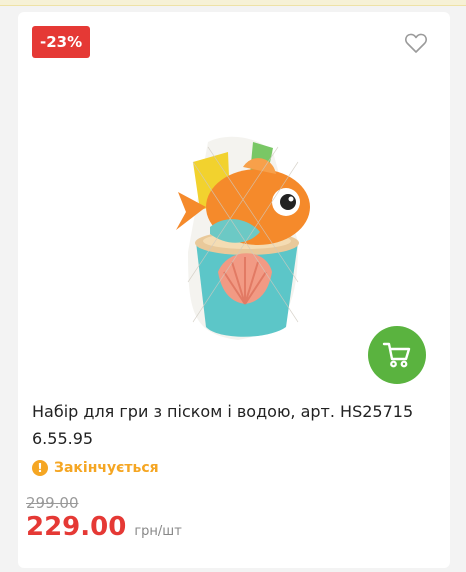 The width and height of the screenshot is (466, 572). I want to click on price-row: 229.00 грн/шт, so click(104, 527).